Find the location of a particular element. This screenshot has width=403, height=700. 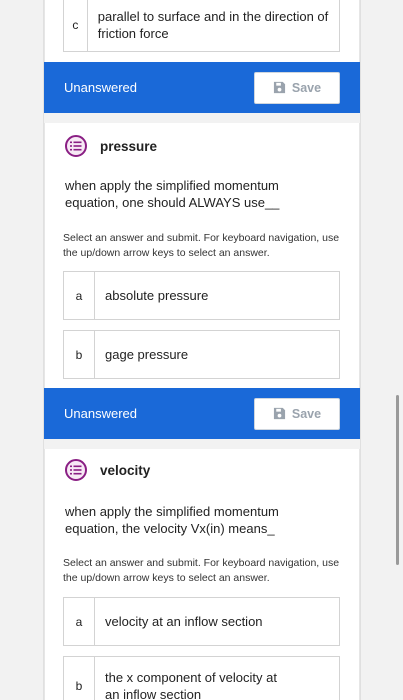

answer-option-a: a absolute pressure is located at coordinates (201, 295).